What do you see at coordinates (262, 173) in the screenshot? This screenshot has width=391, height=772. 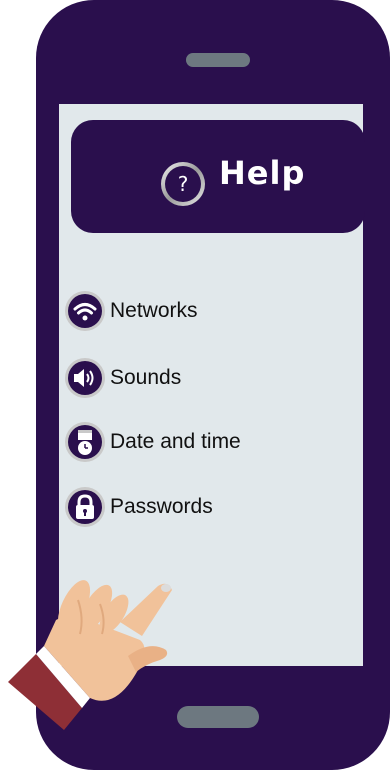 I see `page-title: Help` at bounding box center [262, 173].